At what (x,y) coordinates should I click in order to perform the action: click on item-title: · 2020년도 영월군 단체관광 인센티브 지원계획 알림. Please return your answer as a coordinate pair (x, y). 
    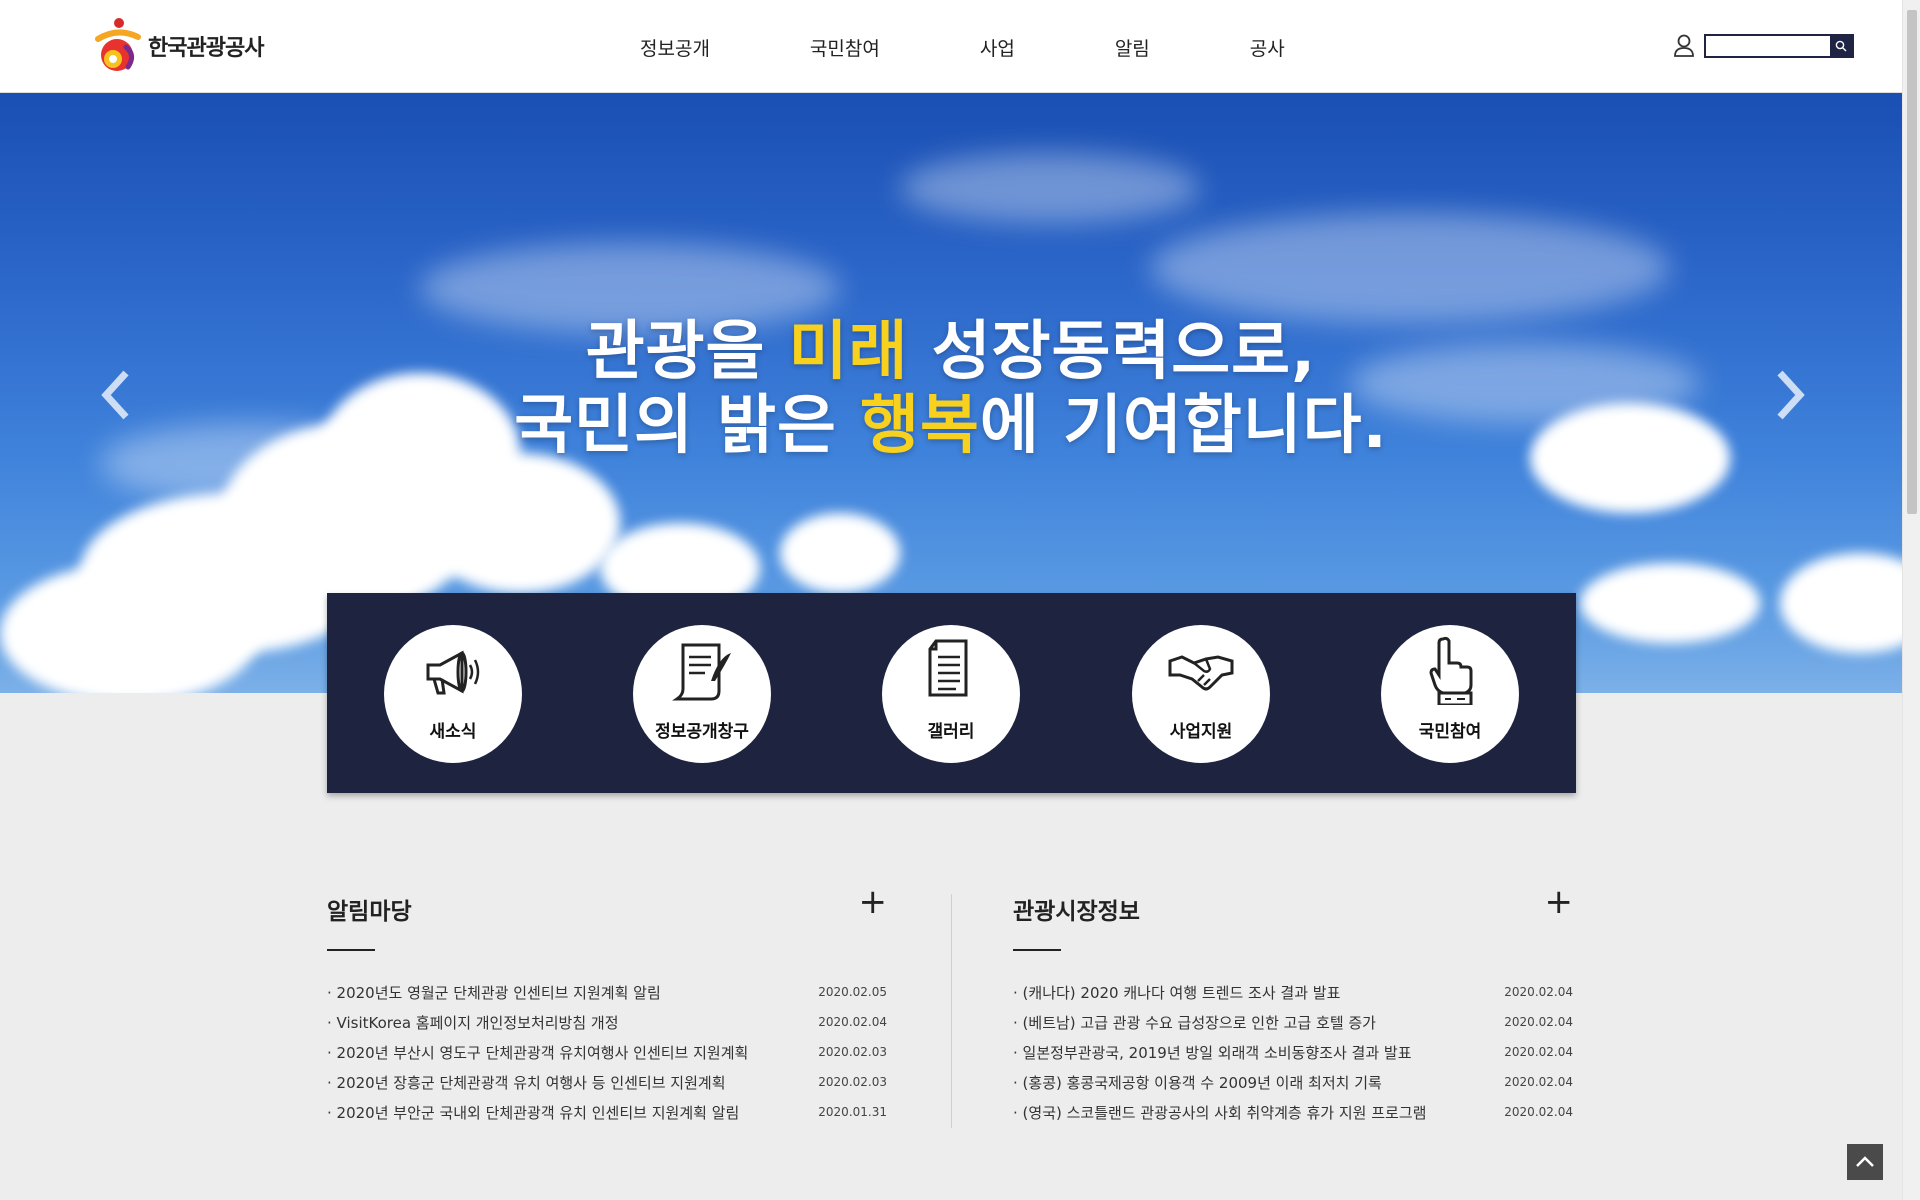
    Looking at the image, I should click on (542, 992).